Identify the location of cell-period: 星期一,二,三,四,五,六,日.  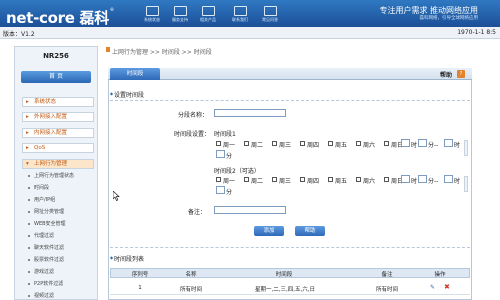
(285, 290).